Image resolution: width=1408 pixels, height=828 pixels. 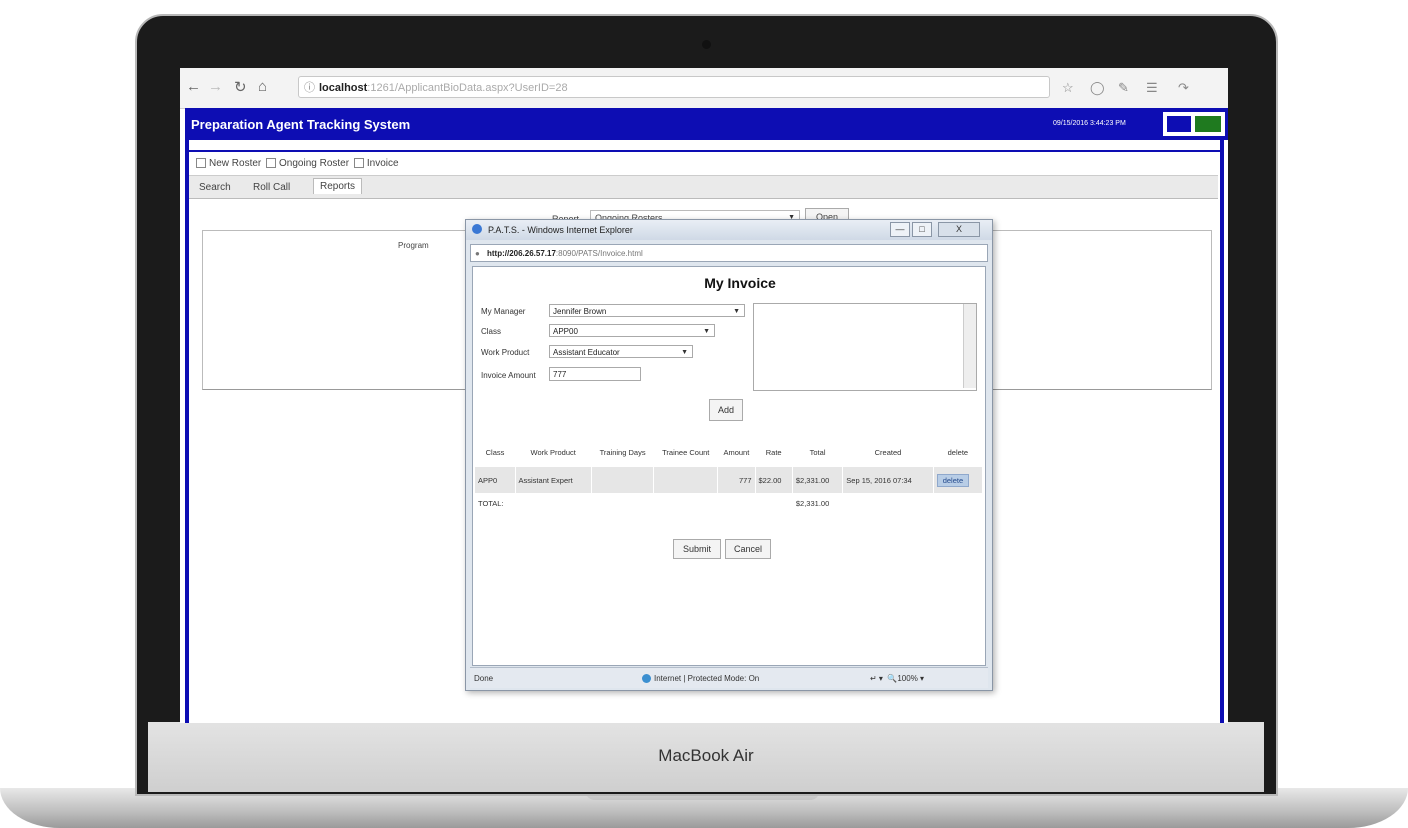 I want to click on invoice-amount-input: 777, so click(x=595, y=374).